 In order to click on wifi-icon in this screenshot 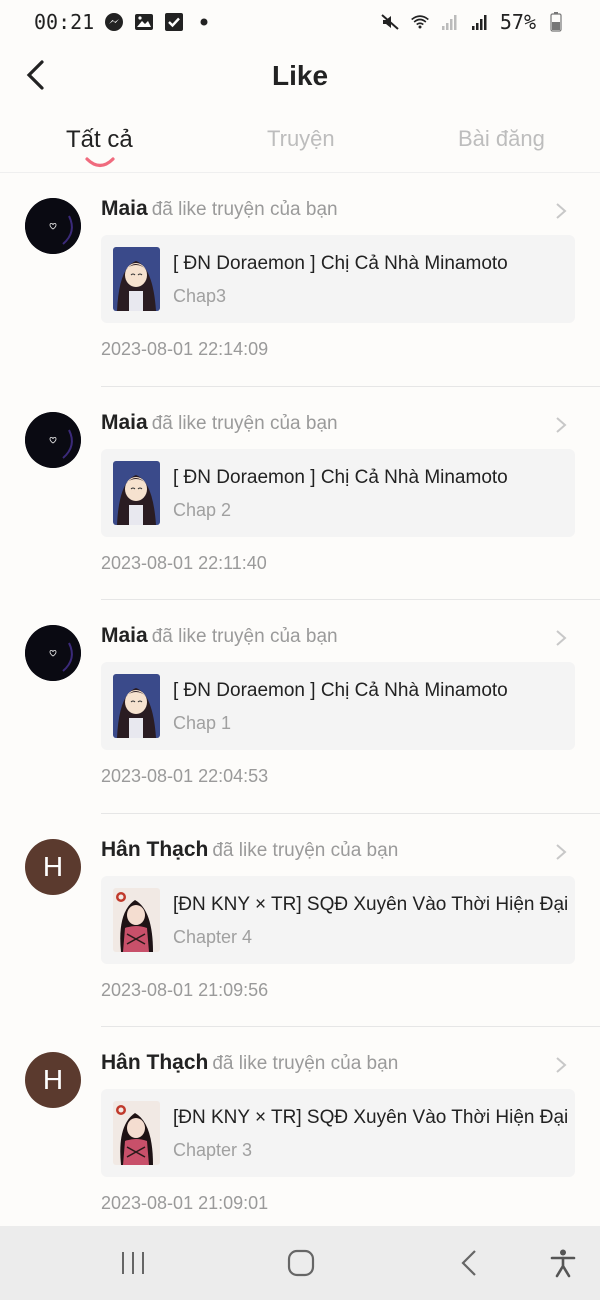, I will do `click(420, 22)`.